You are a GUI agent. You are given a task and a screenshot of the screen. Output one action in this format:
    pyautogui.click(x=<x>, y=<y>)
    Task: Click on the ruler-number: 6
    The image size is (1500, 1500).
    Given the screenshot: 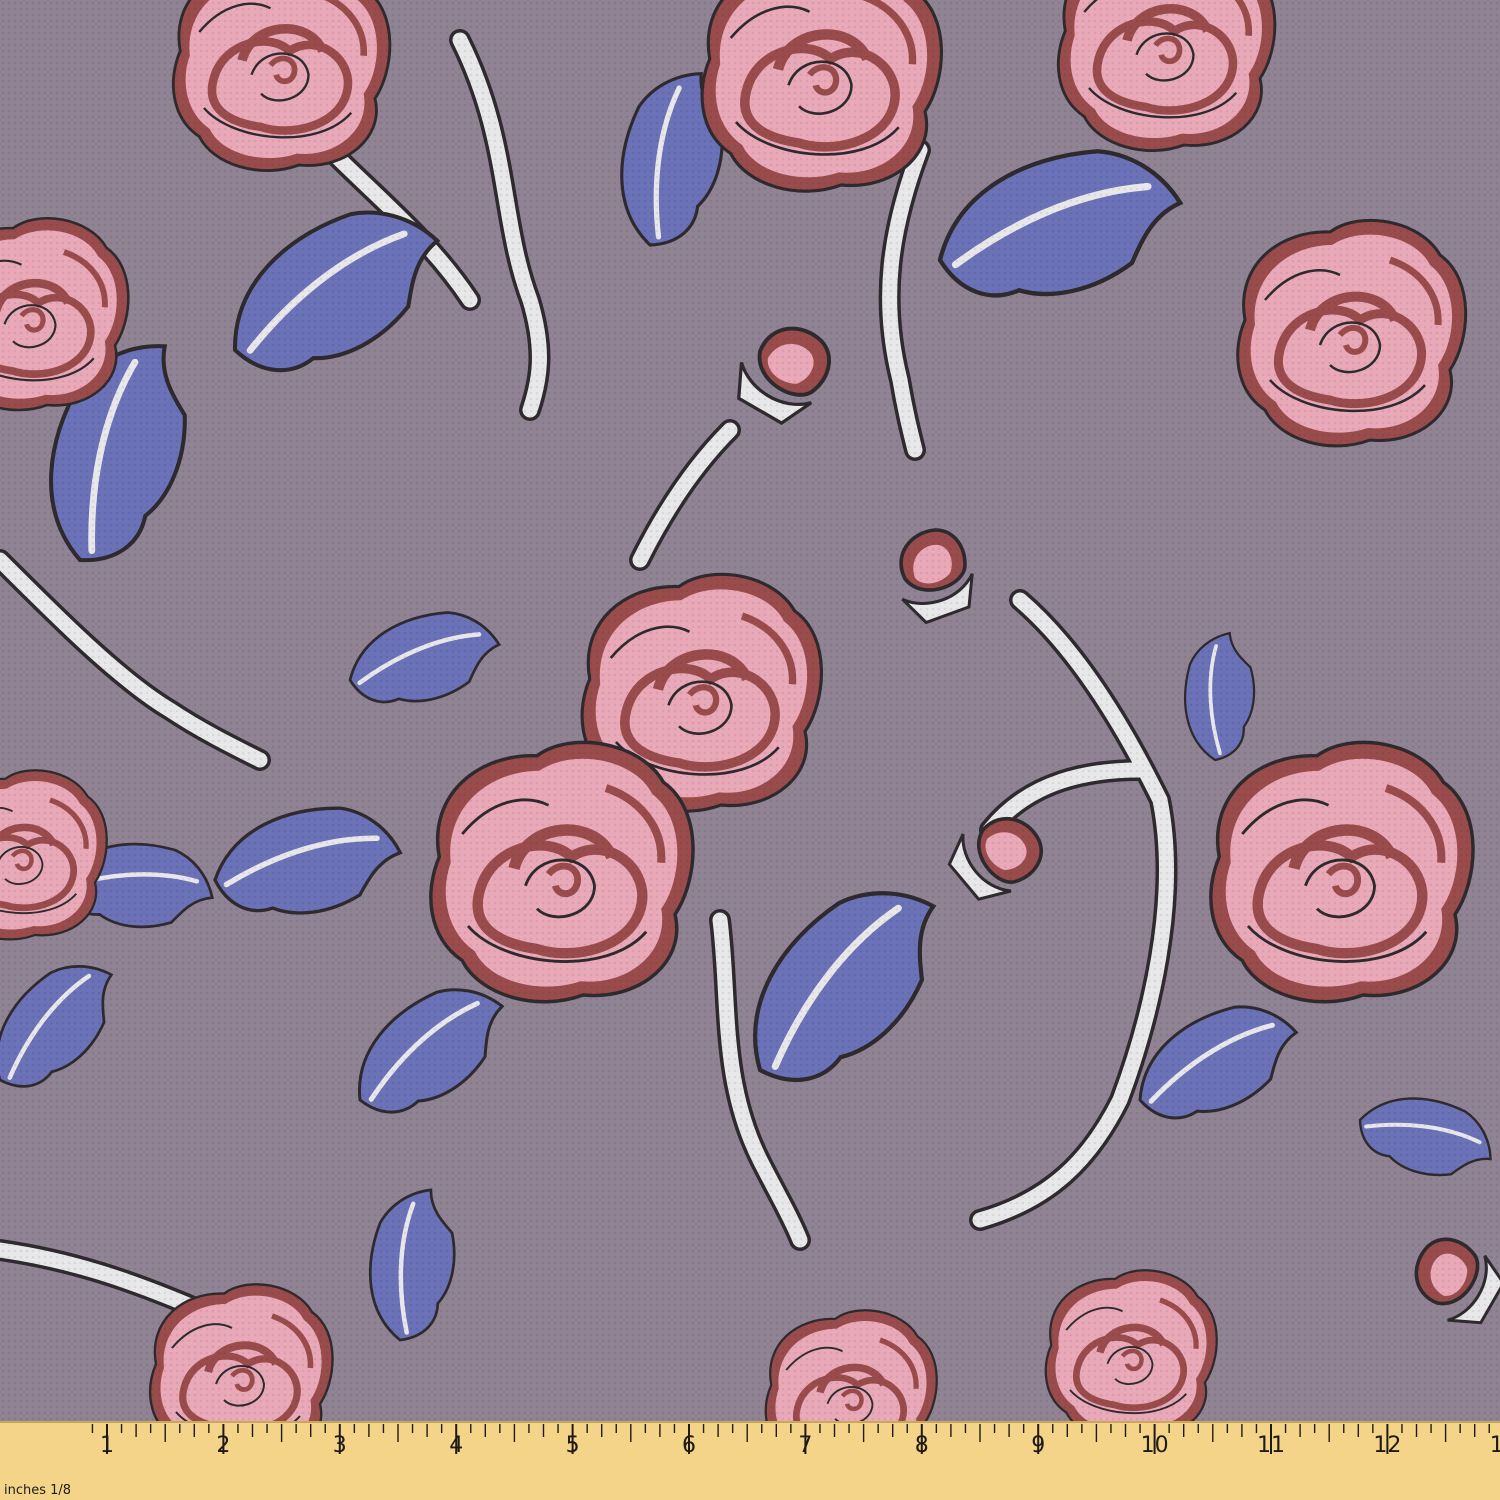 What is the action you would take?
    pyautogui.click(x=689, y=1445)
    